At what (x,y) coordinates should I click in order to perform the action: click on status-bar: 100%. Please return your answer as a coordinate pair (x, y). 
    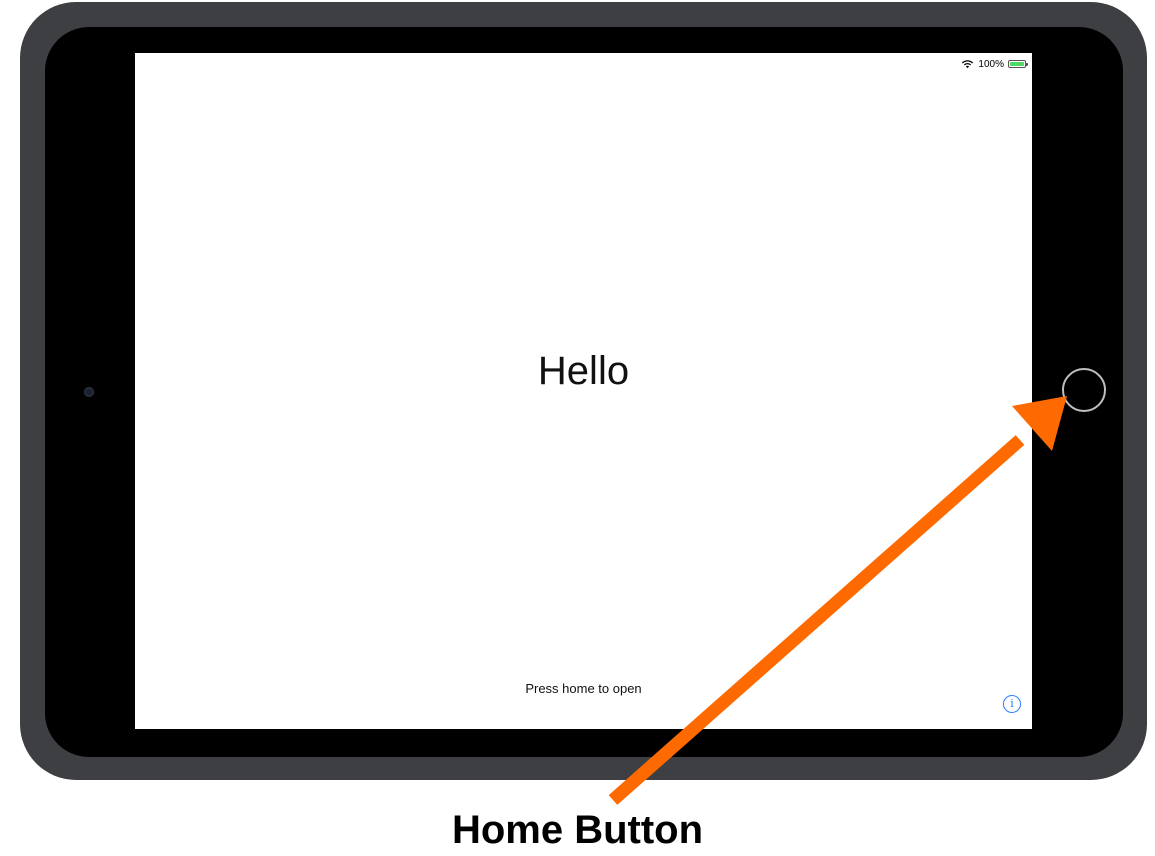
    Looking at the image, I should click on (994, 64).